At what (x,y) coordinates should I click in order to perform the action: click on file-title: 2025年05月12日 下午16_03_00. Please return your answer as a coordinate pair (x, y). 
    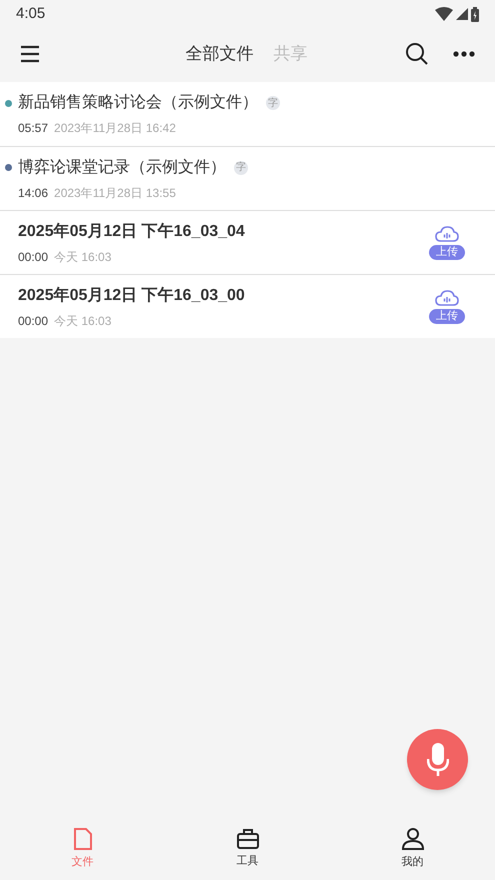
    Looking at the image, I should click on (131, 296).